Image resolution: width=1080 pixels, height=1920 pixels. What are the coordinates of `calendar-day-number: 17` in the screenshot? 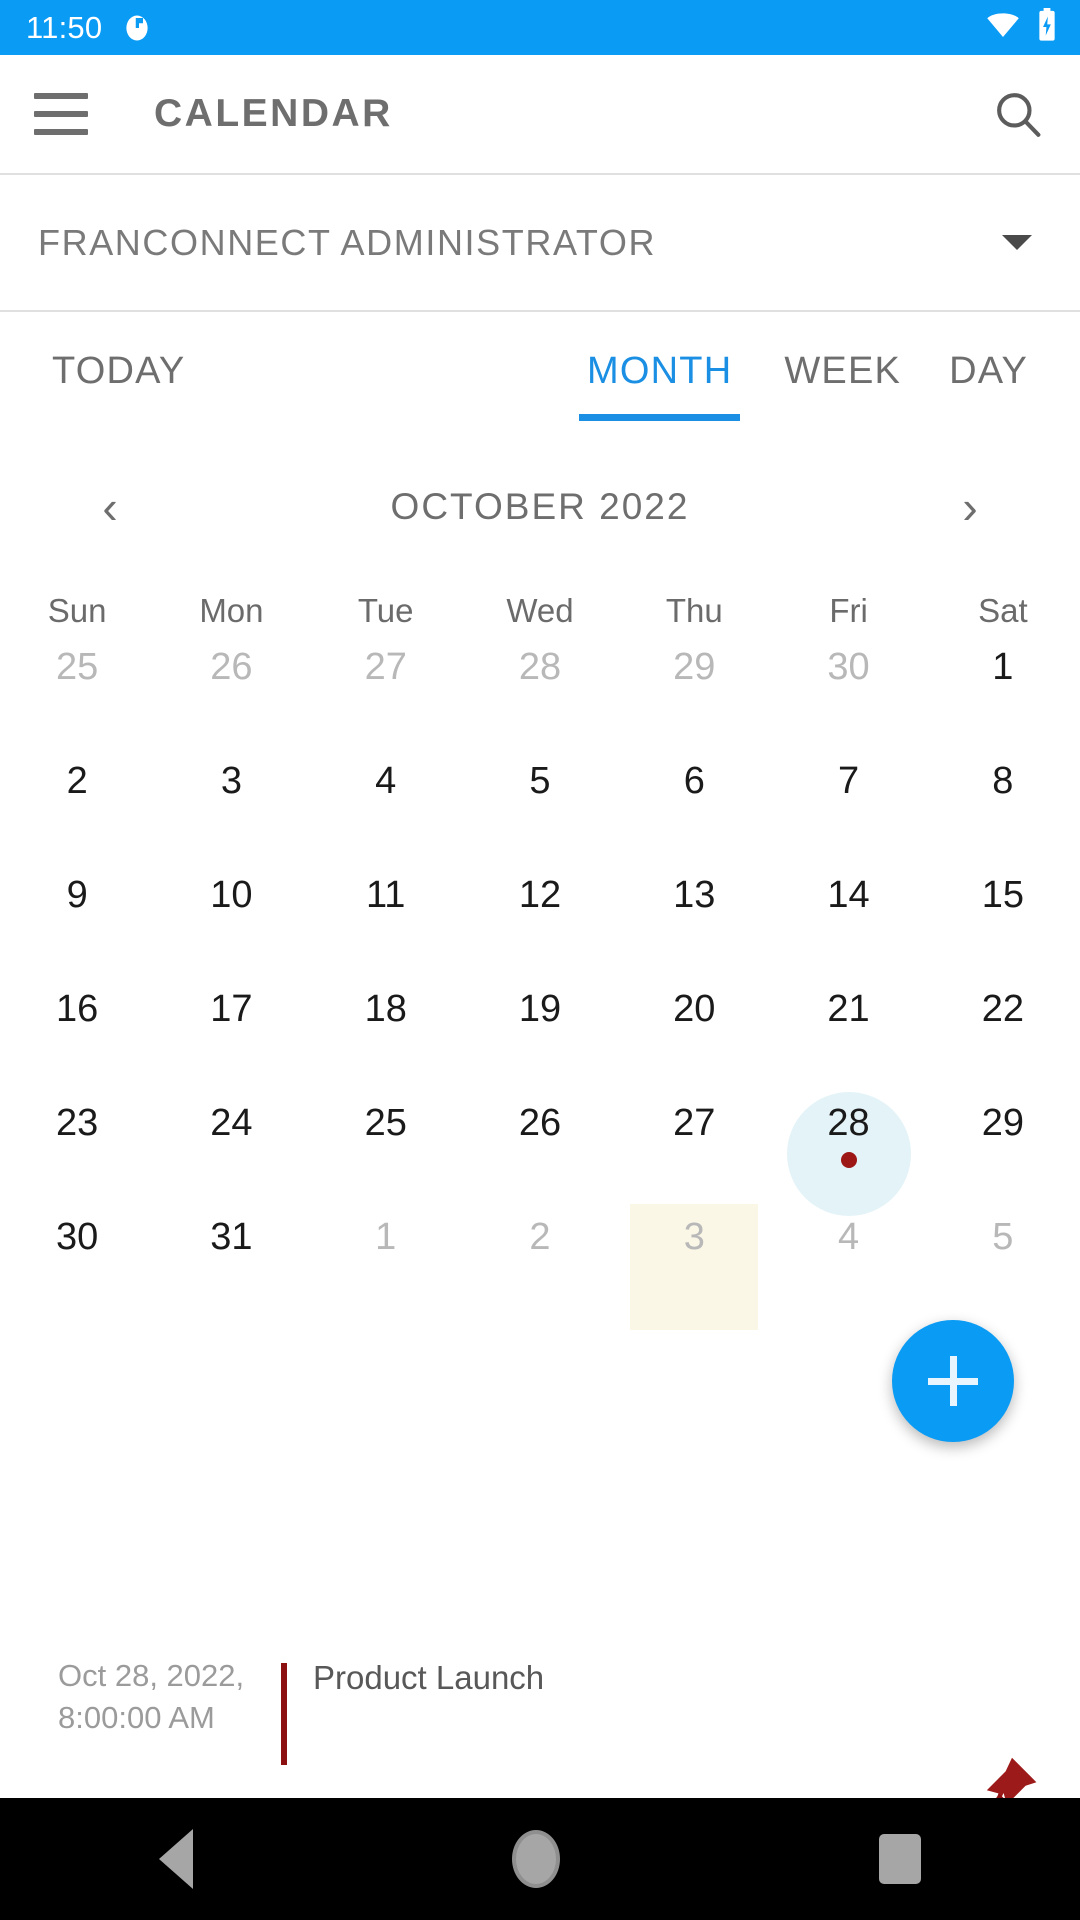 It's located at (231, 1009).